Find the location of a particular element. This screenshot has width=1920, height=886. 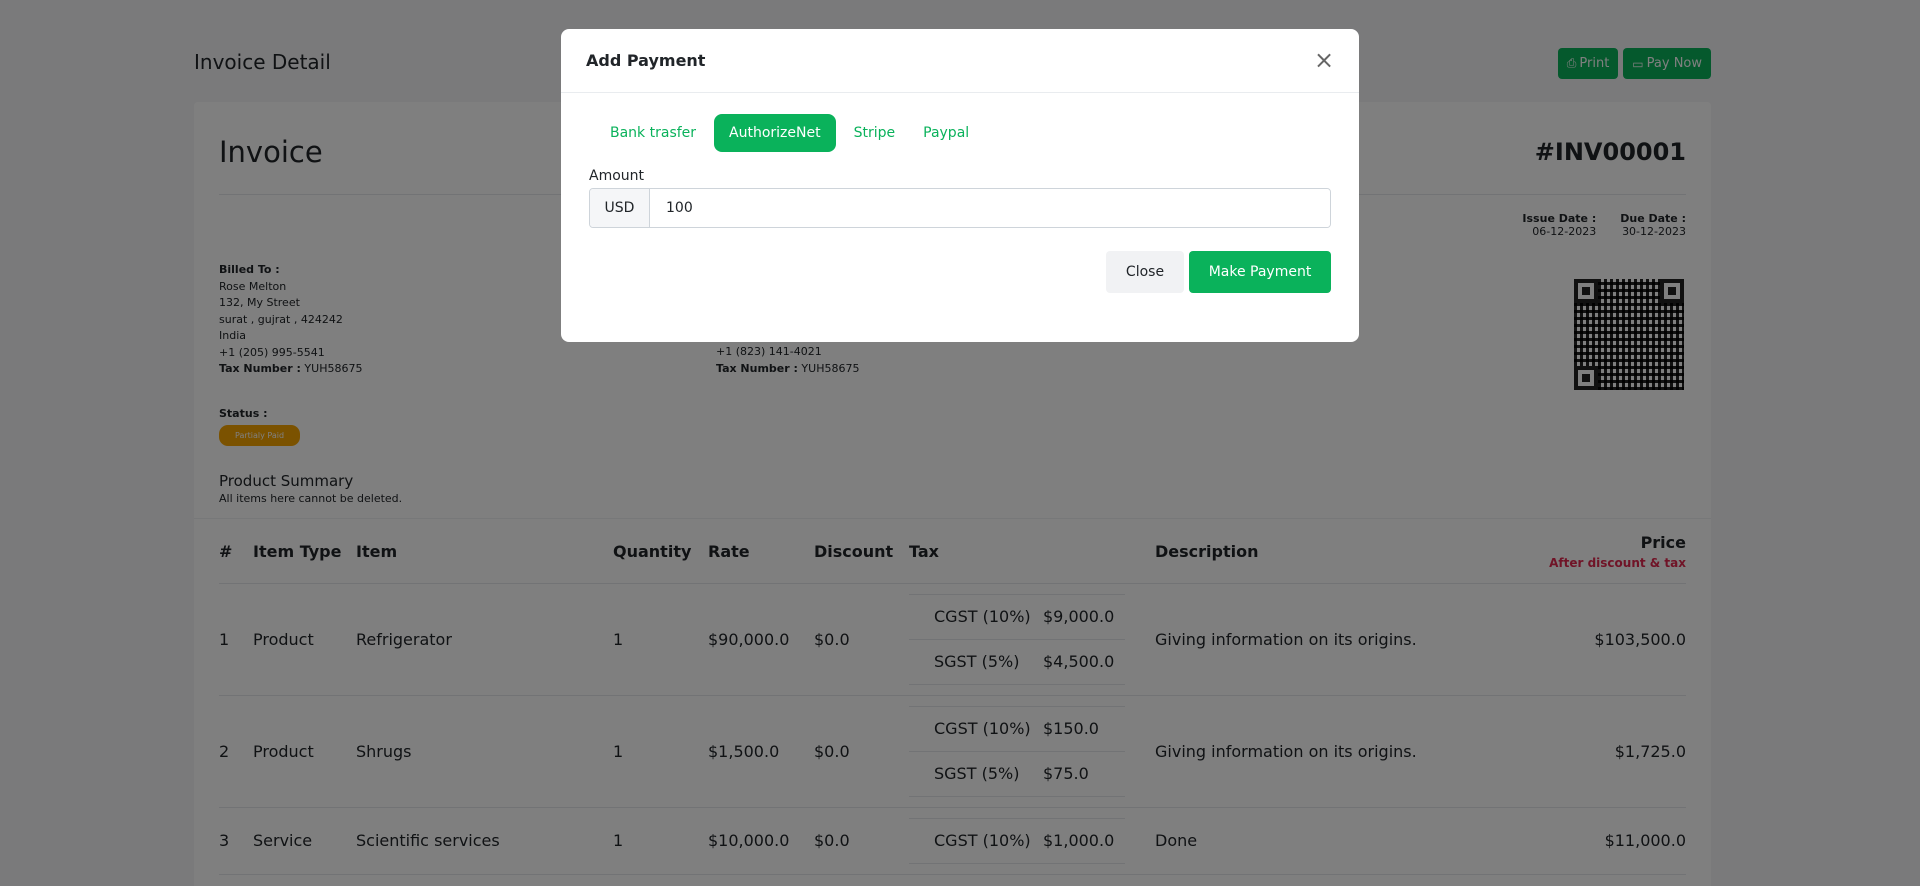

tab-stripe: Stripe is located at coordinates (875, 133).